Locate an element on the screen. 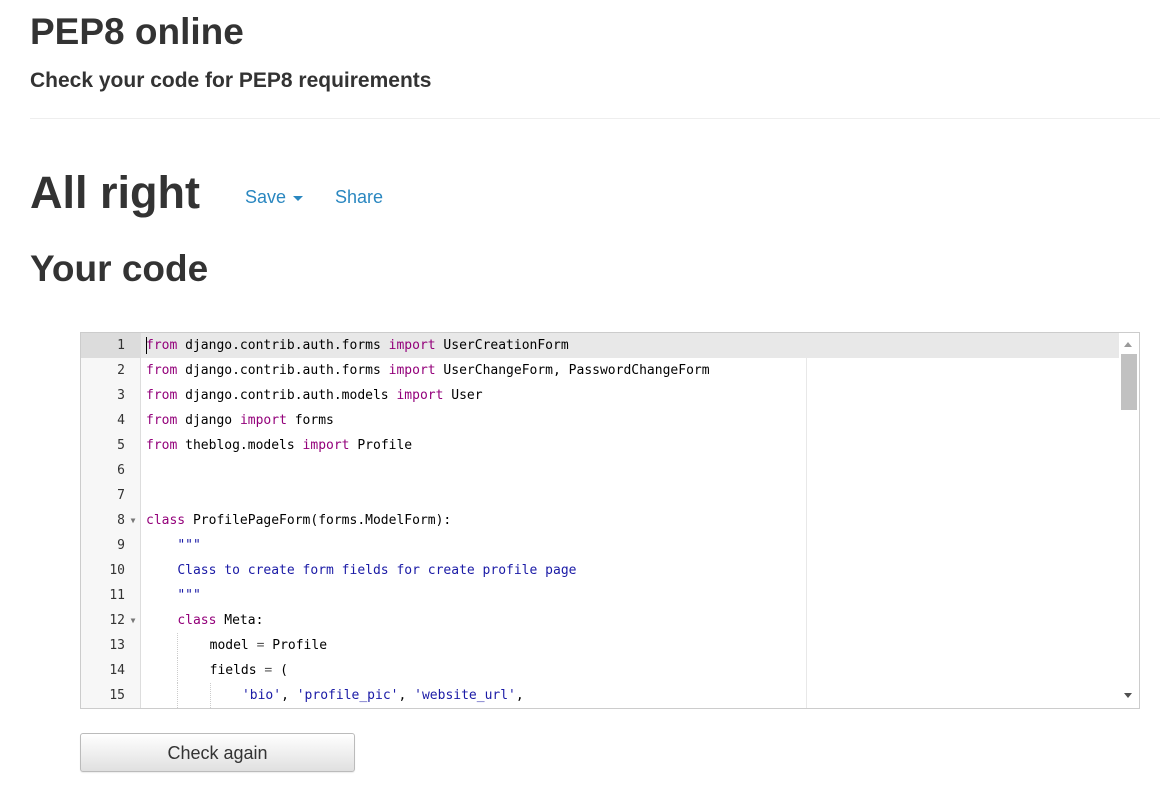 Image resolution: width=1160 pixels, height=793 pixels. scrollbar-thumb is located at coordinates (1129, 382).